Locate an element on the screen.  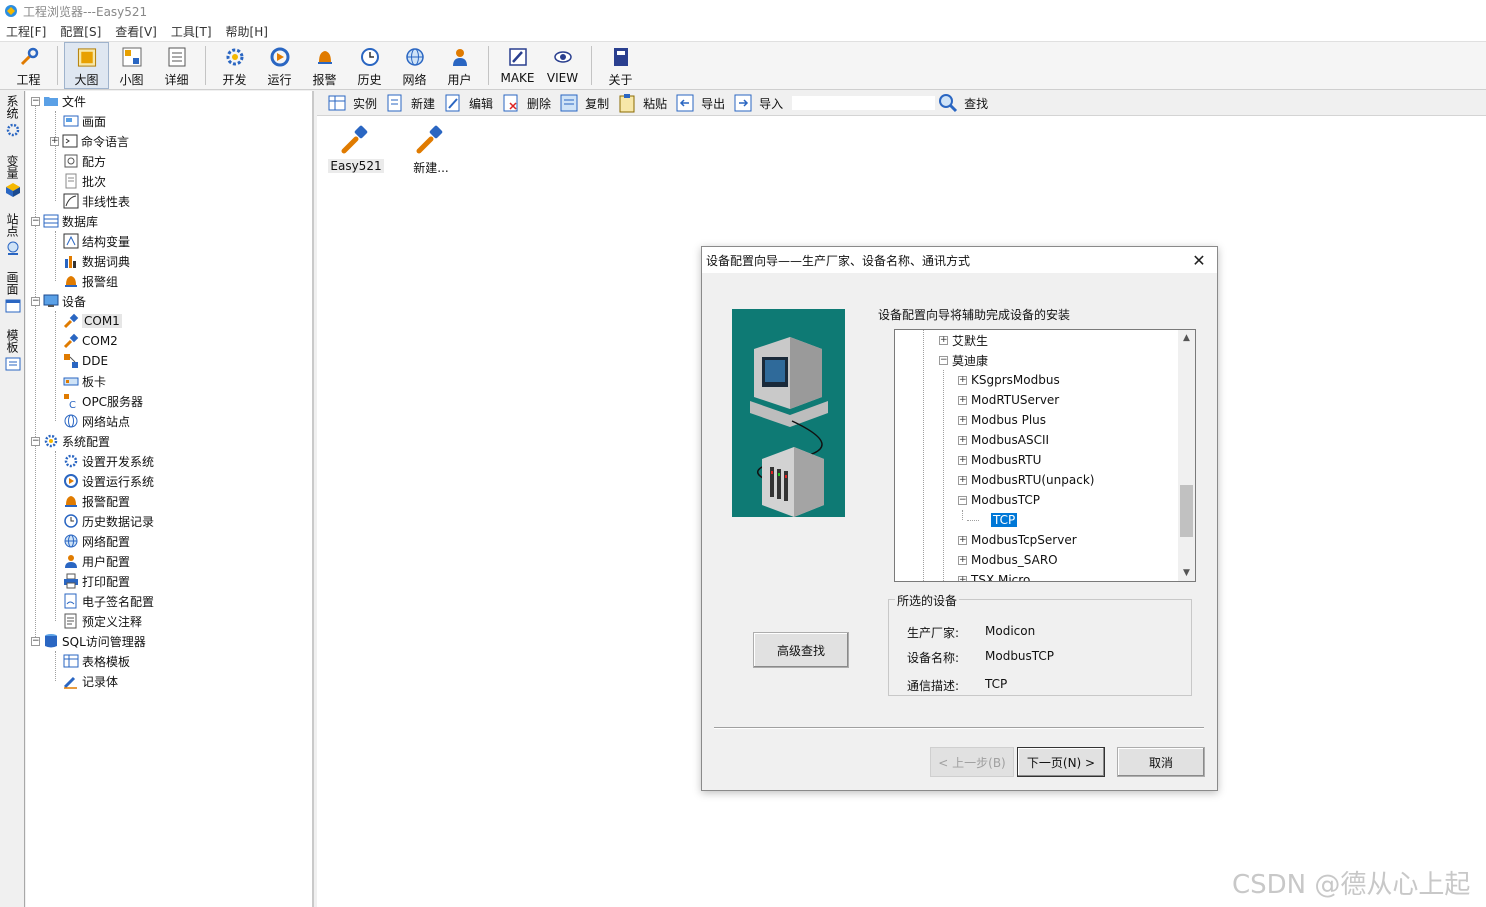
toolbar-project-button: 工程 is located at coordinates (28, 65).